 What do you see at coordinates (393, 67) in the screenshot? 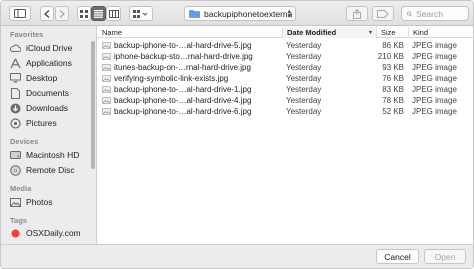
I see `file-size: 93 KB` at bounding box center [393, 67].